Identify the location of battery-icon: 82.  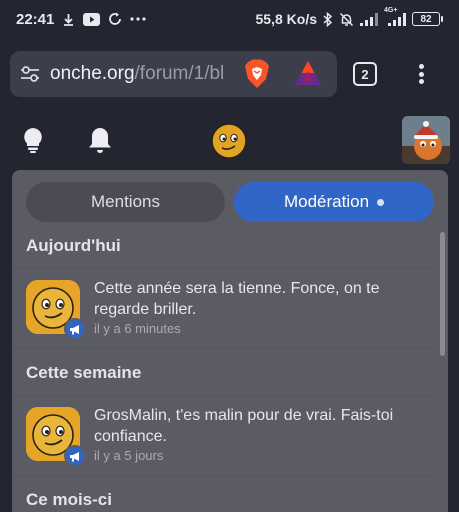
(427, 19).